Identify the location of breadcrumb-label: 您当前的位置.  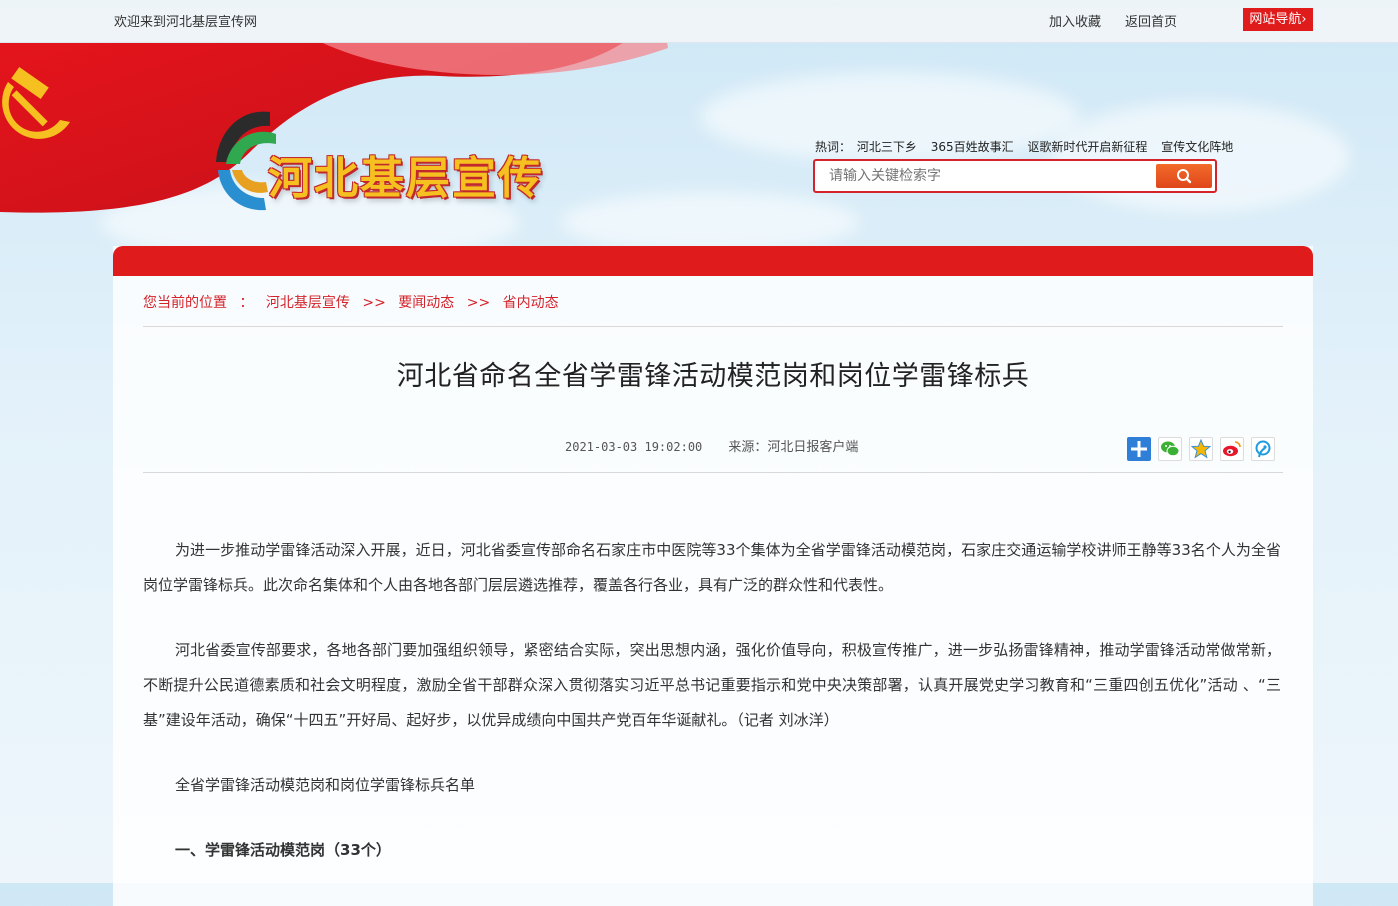
(185, 303).